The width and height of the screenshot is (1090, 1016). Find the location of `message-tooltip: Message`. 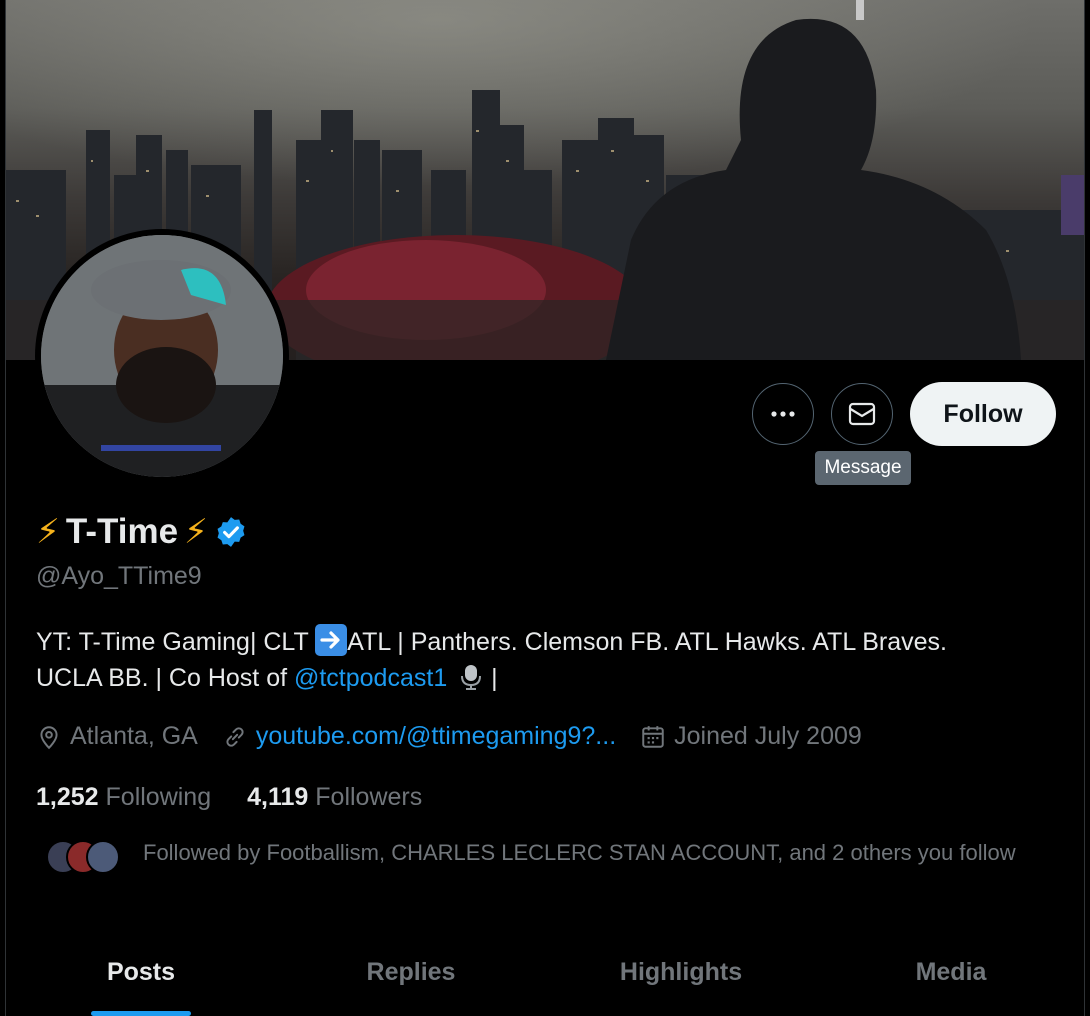

message-tooltip: Message is located at coordinates (863, 468).